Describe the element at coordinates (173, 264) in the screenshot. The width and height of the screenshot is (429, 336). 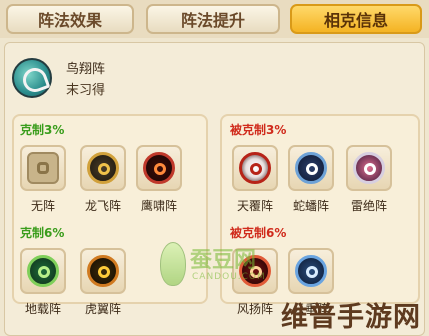
I see `bean-mascot-icon` at that location.